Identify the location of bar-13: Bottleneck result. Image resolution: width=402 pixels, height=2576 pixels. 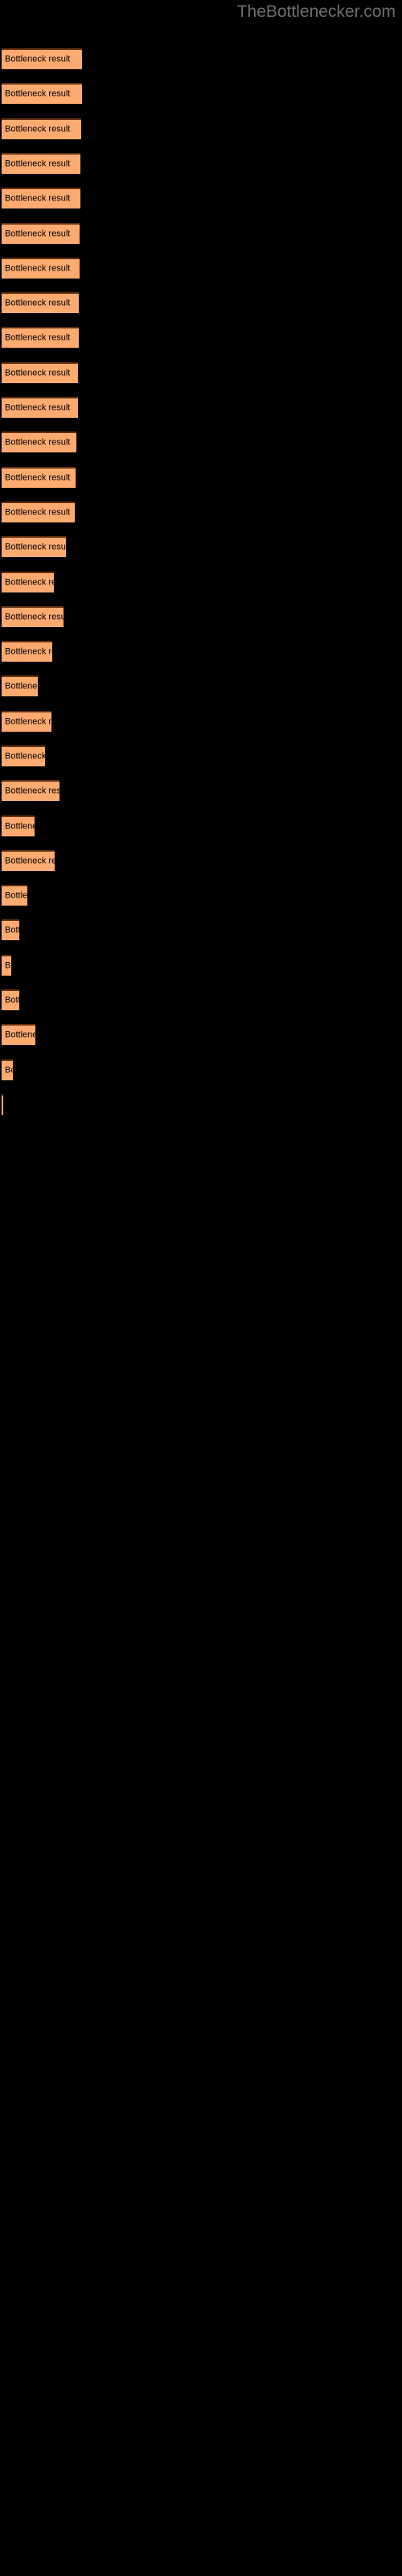
(38, 512).